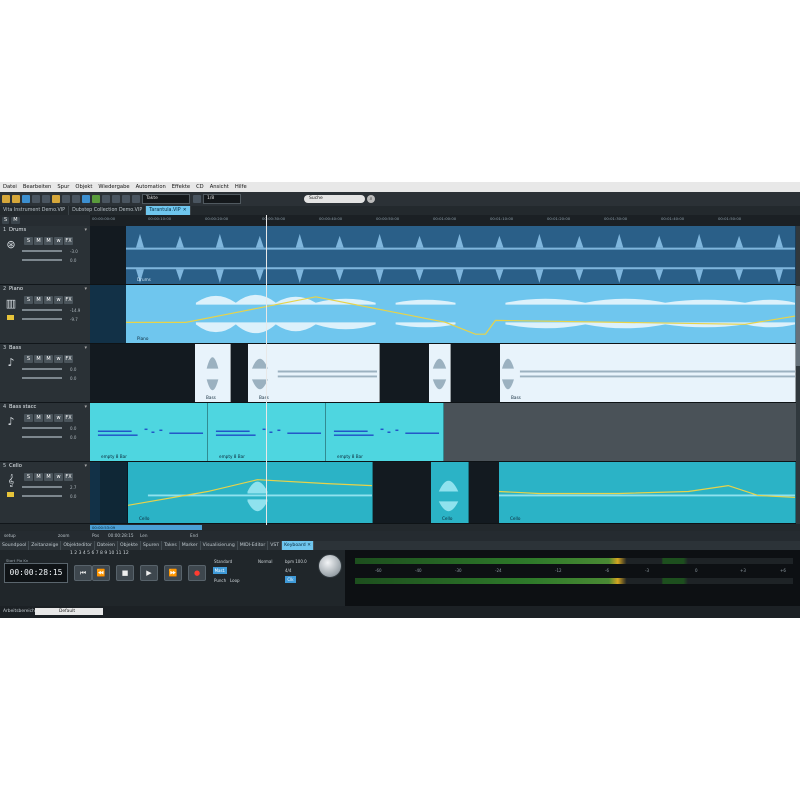  What do you see at coordinates (99, 553) in the screenshot?
I see `marker-numbers: 1 2 3 4 5 6 7 8 9 10 11 12` at bounding box center [99, 553].